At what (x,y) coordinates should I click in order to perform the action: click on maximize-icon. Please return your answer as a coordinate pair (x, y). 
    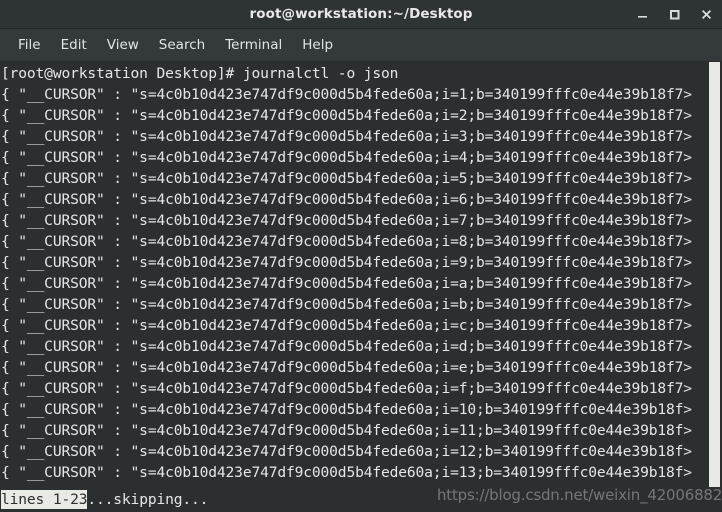
    Looking at the image, I should click on (674, 14).